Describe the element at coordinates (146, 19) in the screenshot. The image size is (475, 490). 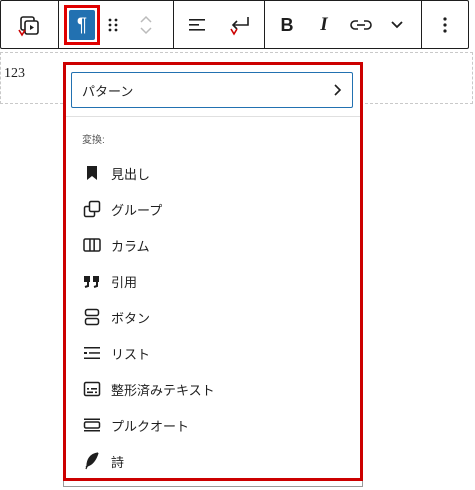
I see `move-up-icon` at that location.